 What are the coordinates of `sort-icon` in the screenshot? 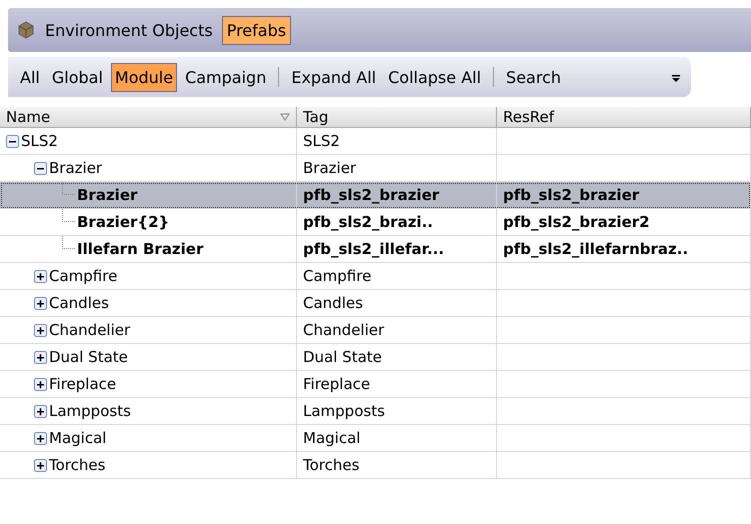 It's located at (285, 117).